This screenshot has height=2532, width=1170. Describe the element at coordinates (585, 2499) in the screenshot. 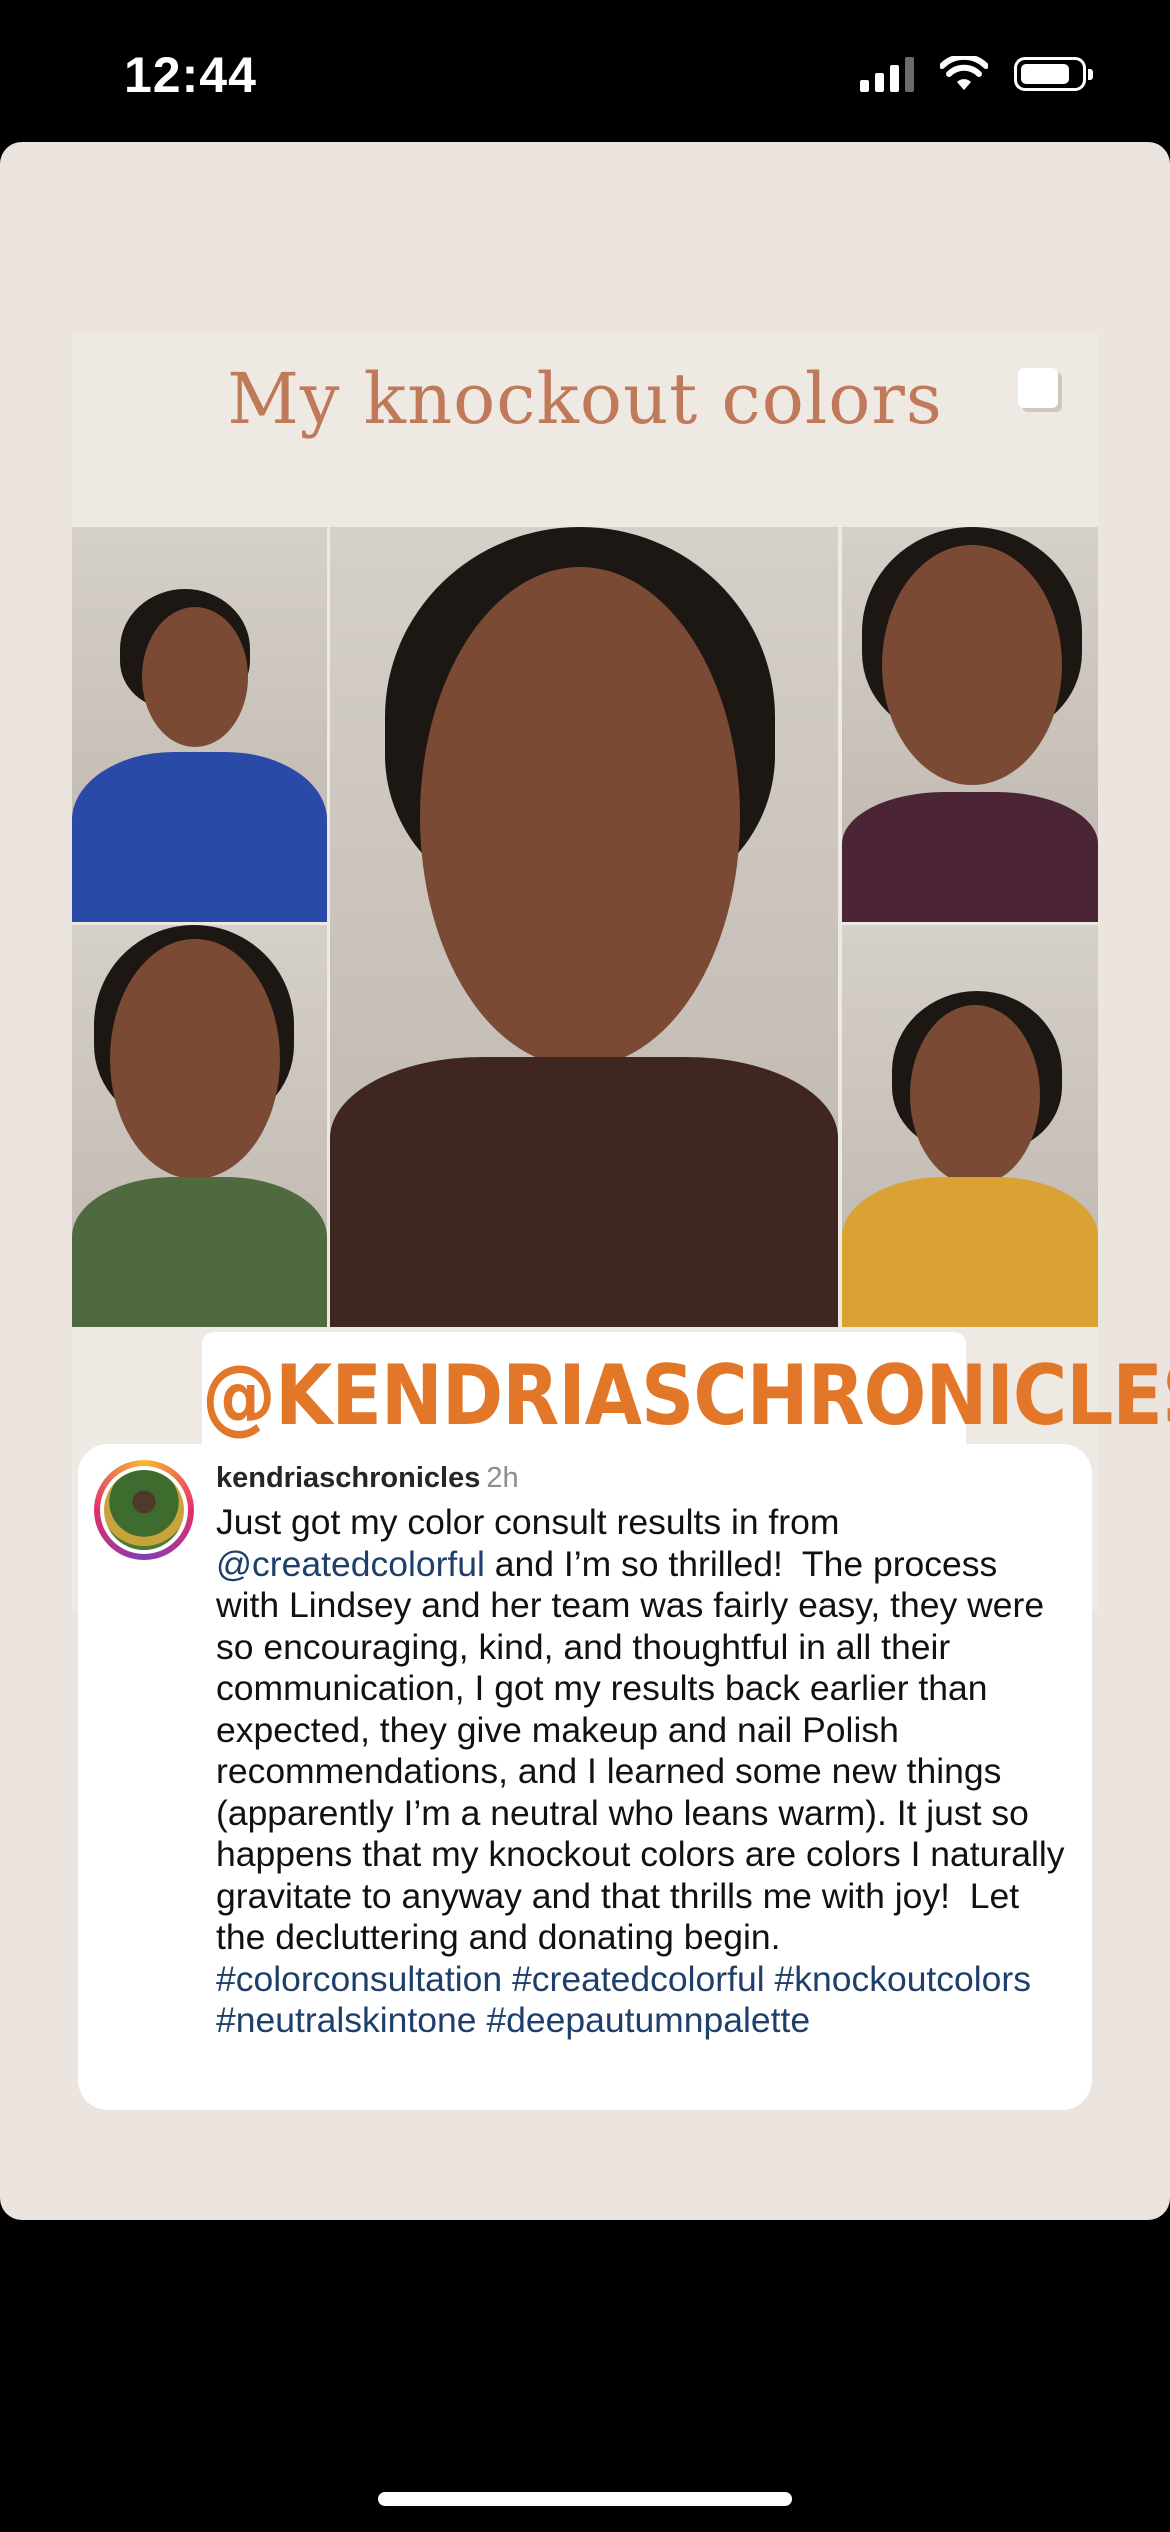

I see `home-indicator` at that location.